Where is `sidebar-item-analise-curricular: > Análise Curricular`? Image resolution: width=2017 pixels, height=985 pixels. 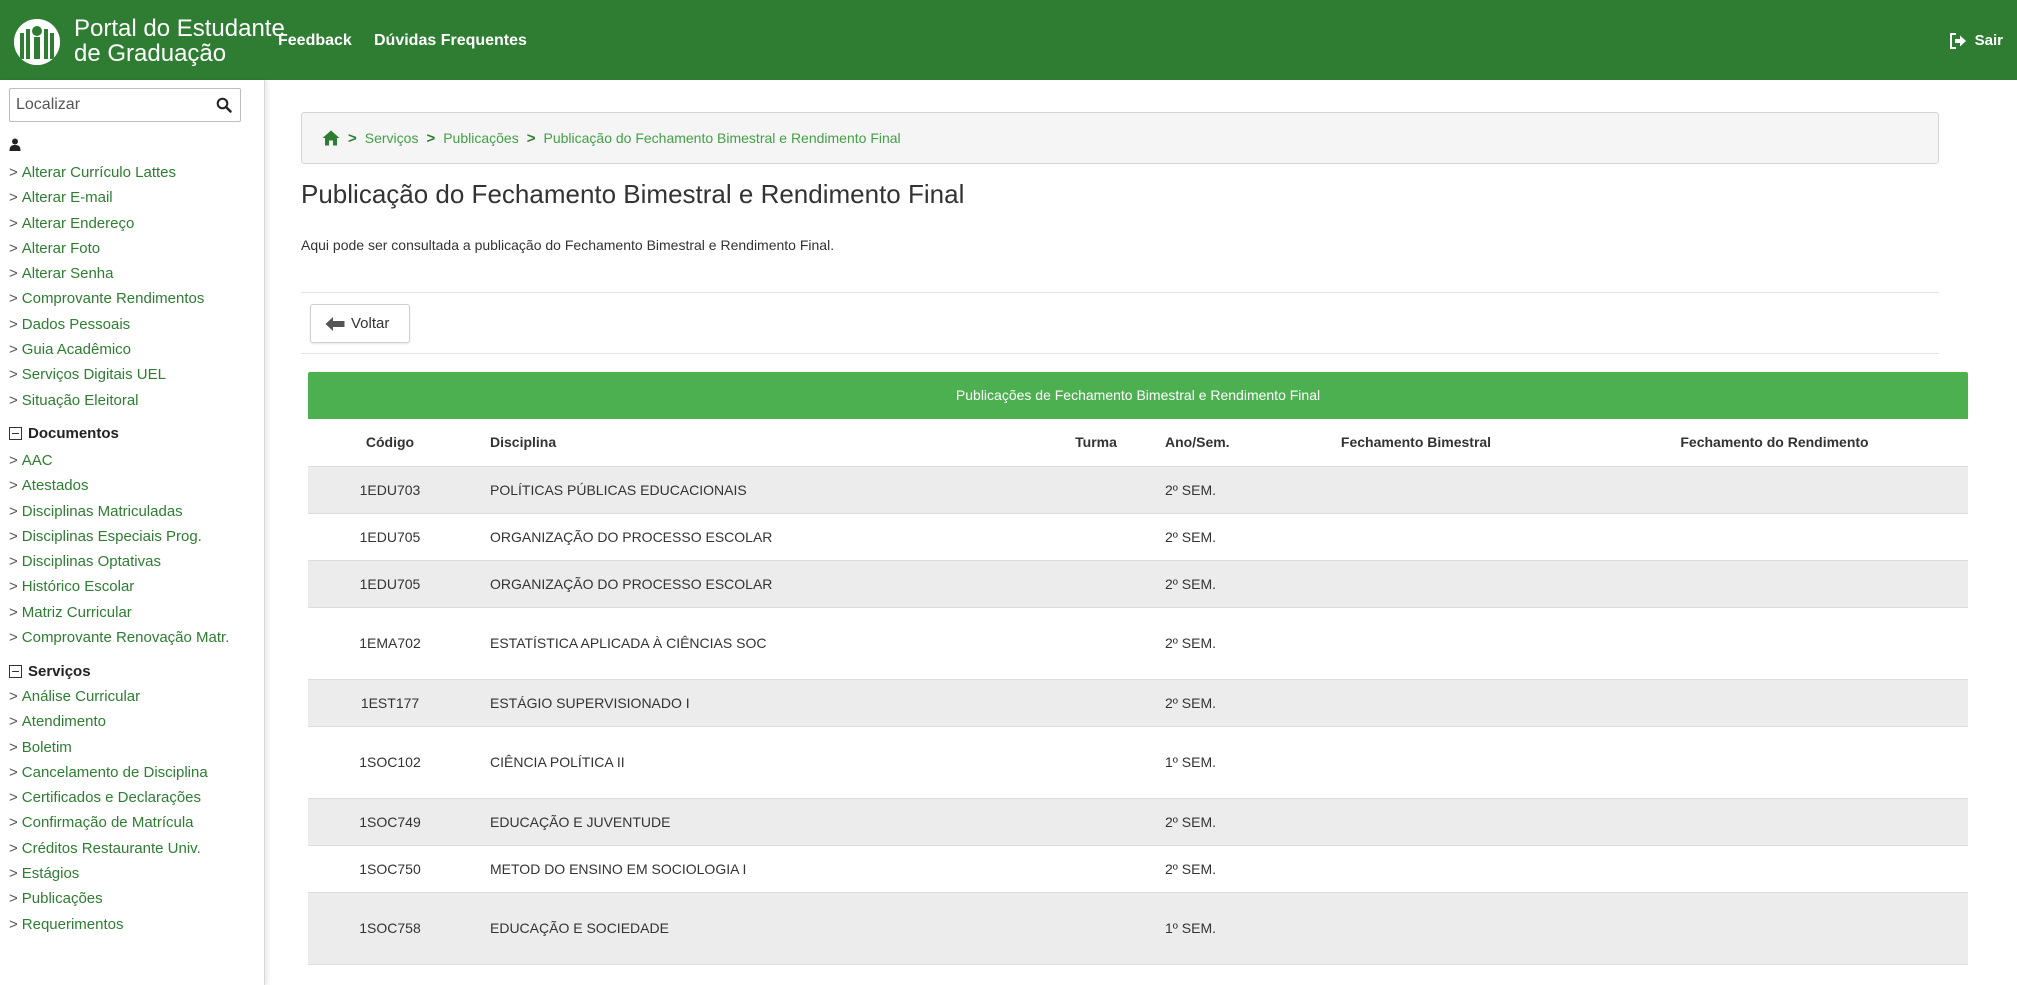 sidebar-item-analise-curricular: > Análise Curricular is located at coordinates (108, 696).